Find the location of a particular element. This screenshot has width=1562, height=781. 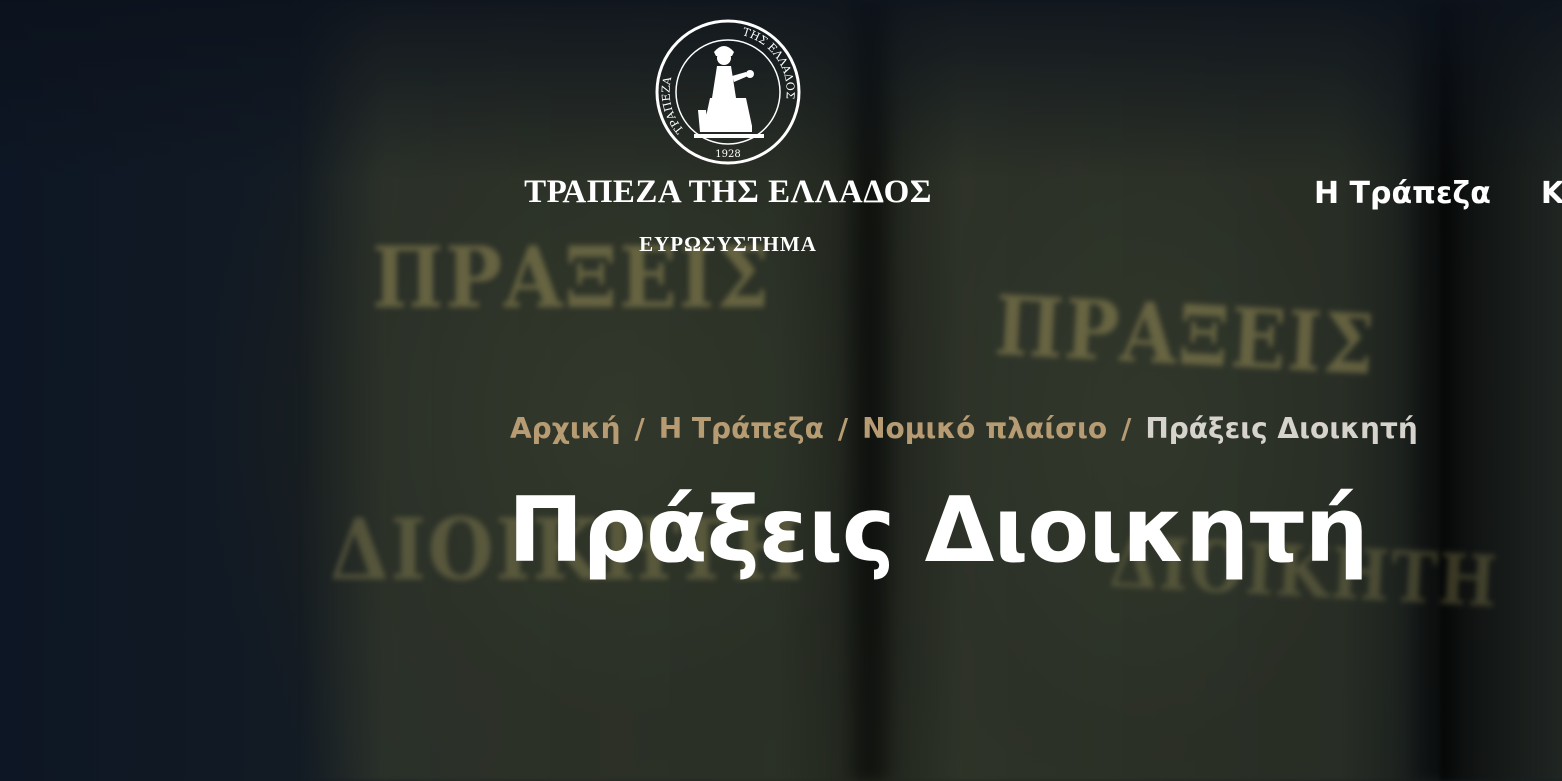

seal-text-right: ΤΗΣ ΕΛΛΑΔΟΣ is located at coordinates (769, 62).